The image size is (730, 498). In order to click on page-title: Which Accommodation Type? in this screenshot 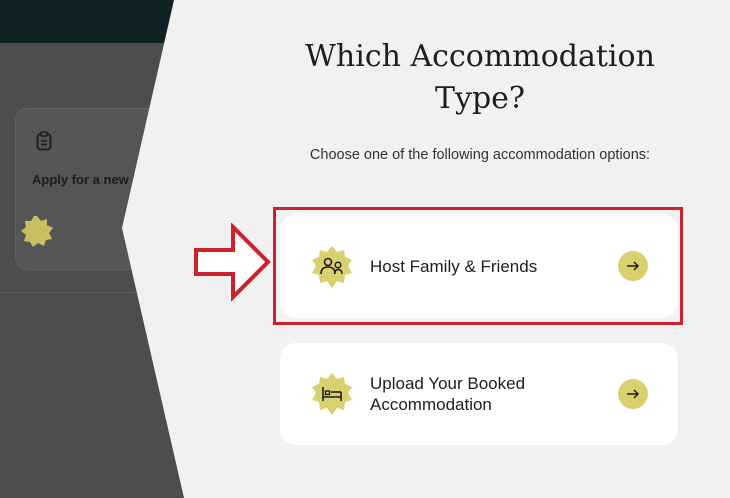, I will do `click(480, 77)`.